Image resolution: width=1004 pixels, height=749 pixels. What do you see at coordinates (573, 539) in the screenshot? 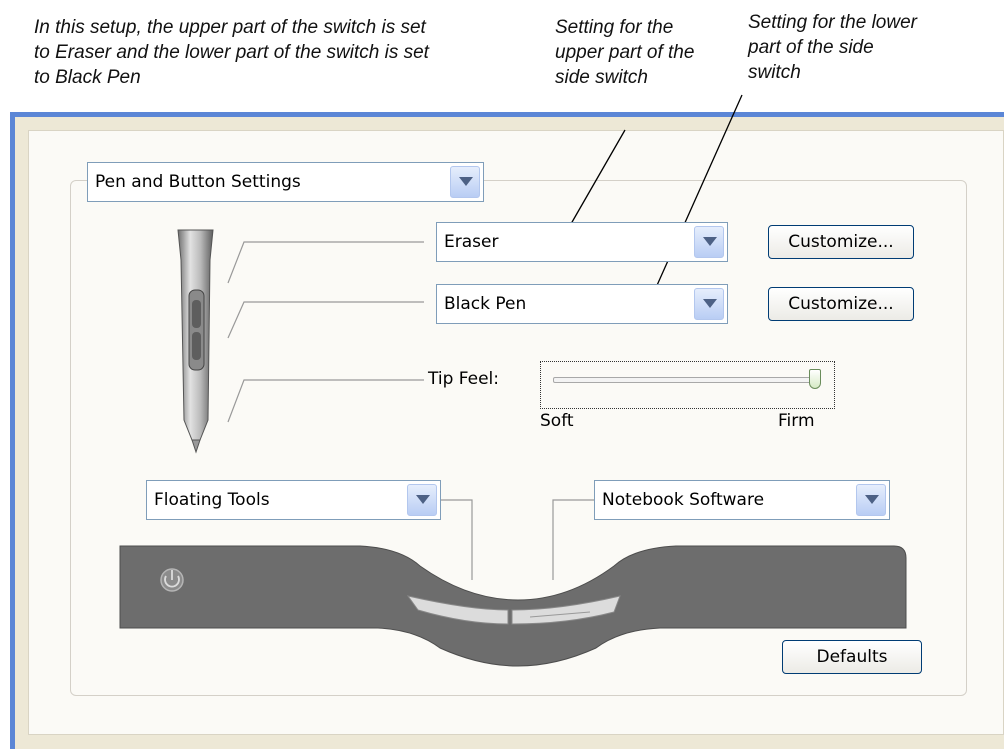
I see `connector-right-button` at bounding box center [573, 539].